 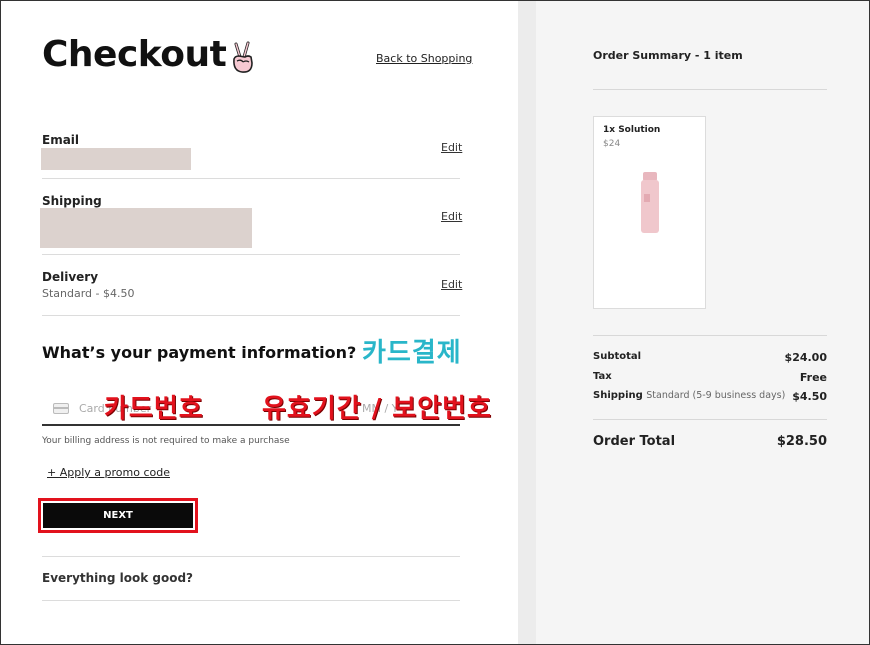 I want to click on product-bottle-image, so click(x=650, y=202).